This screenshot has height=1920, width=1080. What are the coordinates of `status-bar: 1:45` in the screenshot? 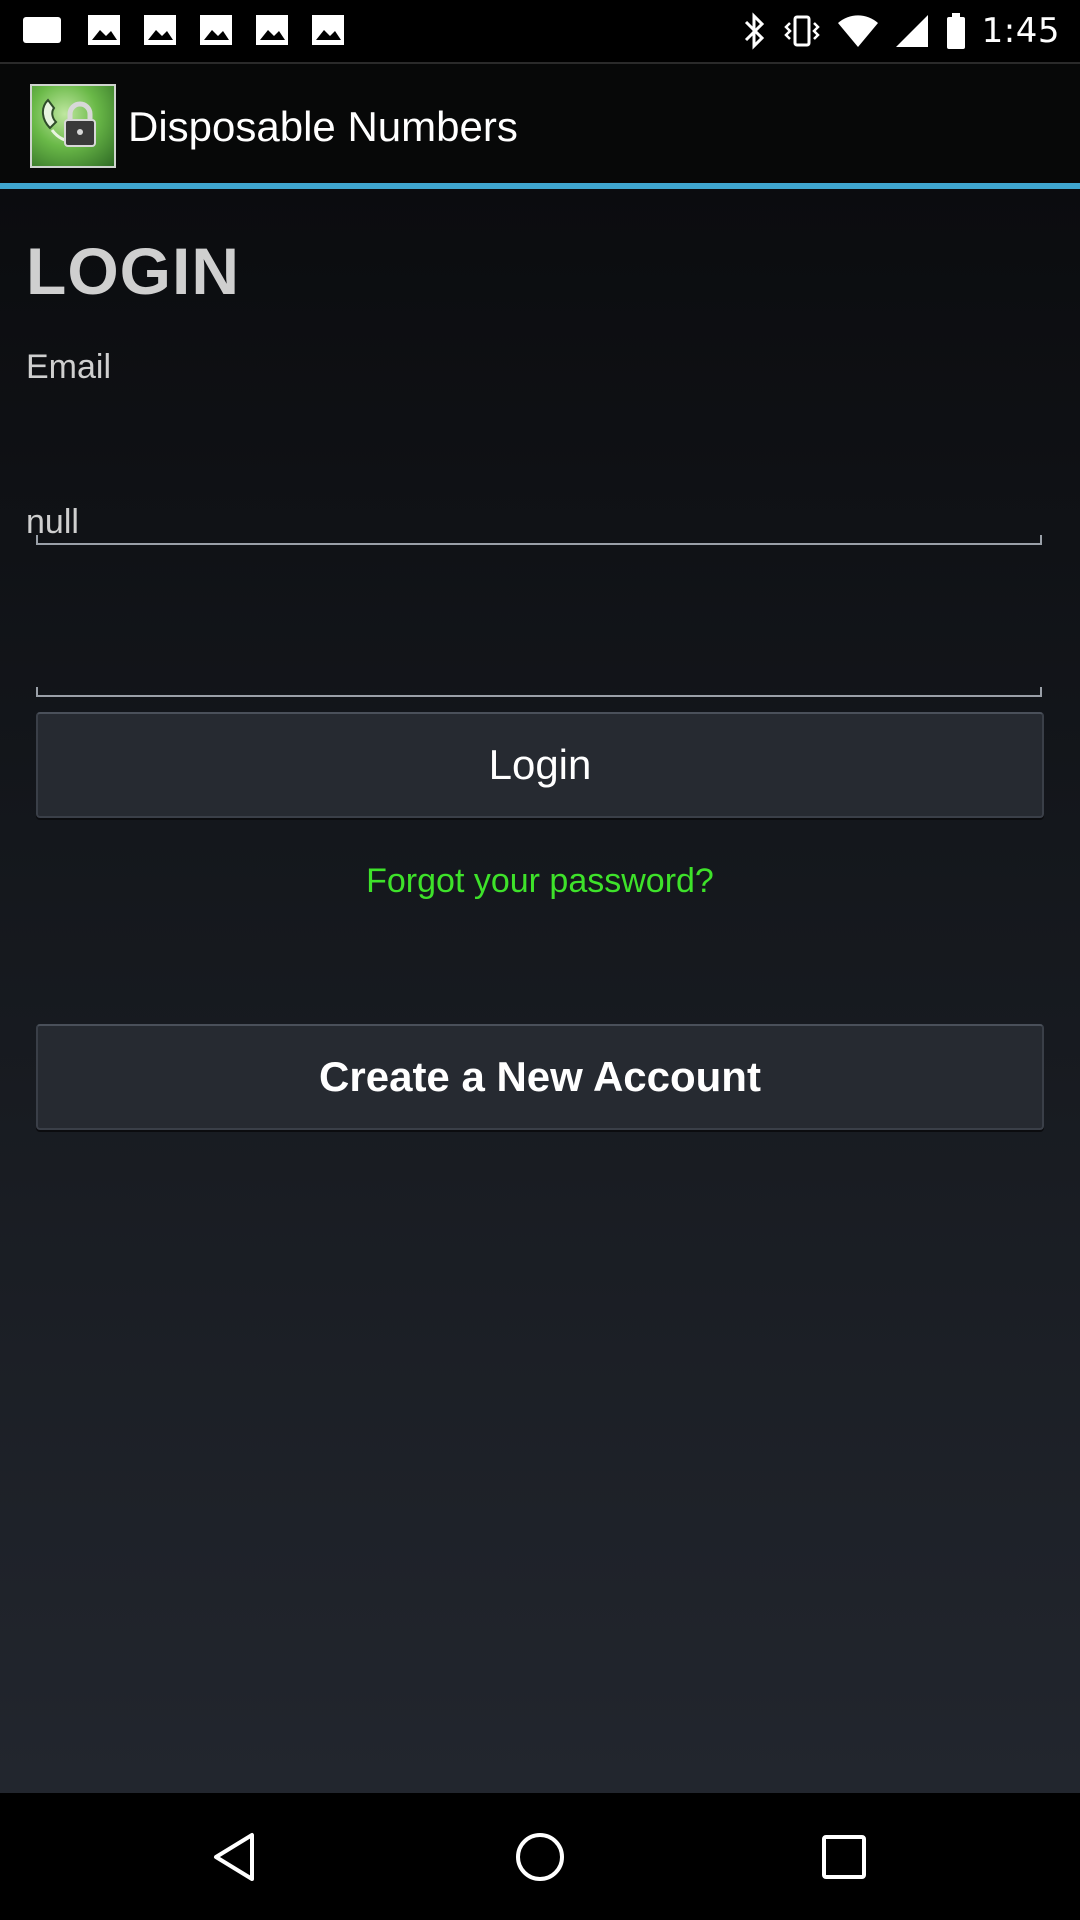 It's located at (540, 32).